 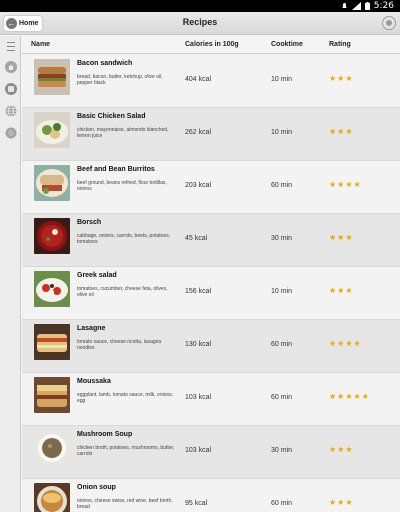 I want to click on column-header-name: Name, so click(x=40, y=44).